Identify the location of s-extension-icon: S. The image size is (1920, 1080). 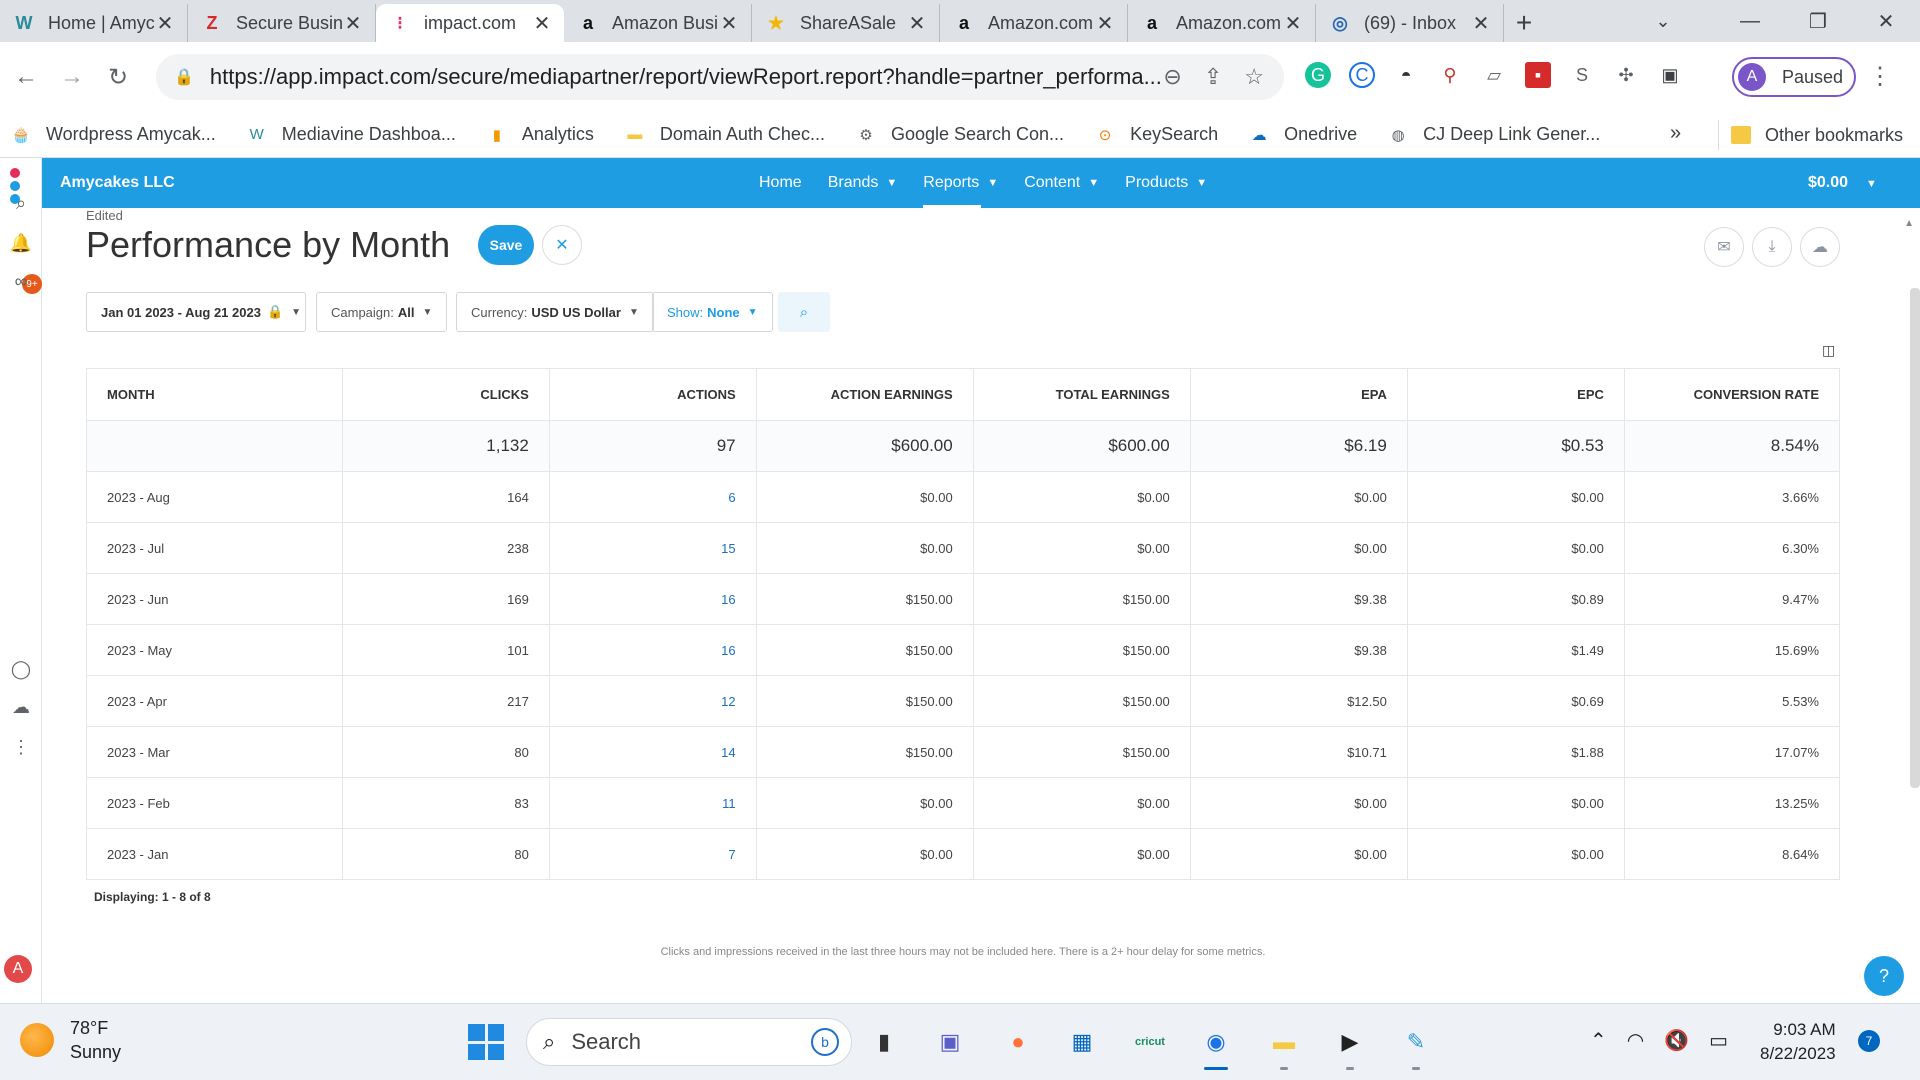
(1582, 75).